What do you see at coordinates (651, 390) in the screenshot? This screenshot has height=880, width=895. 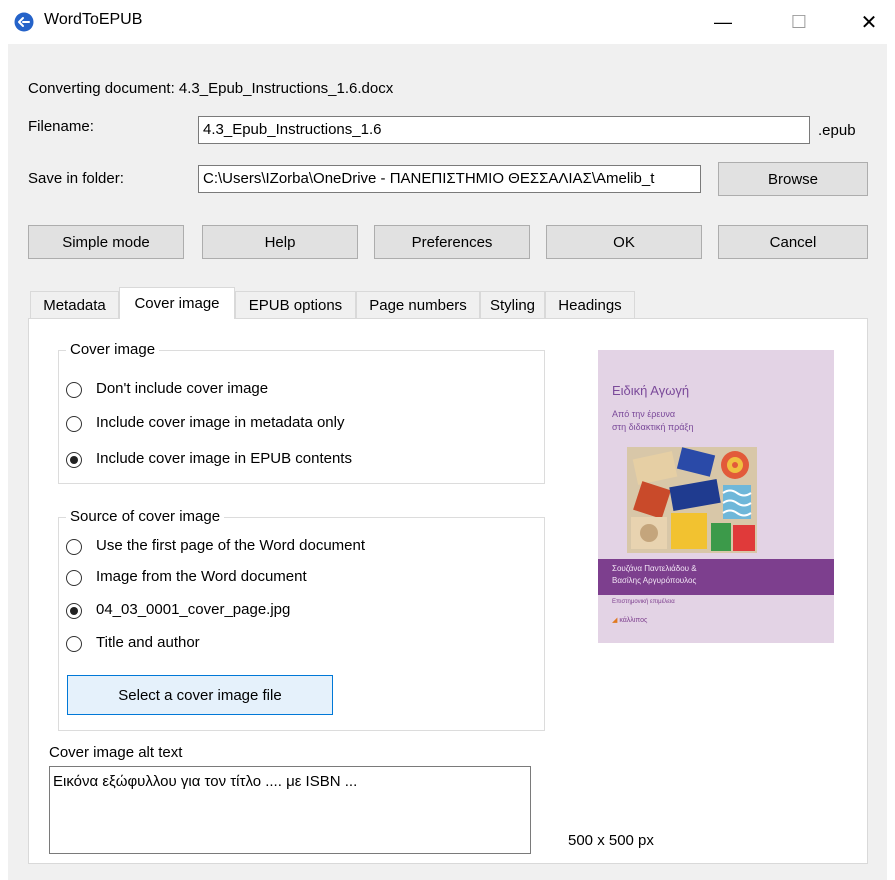 I see `cover-book-title: Ειδική Αγωγή` at bounding box center [651, 390].